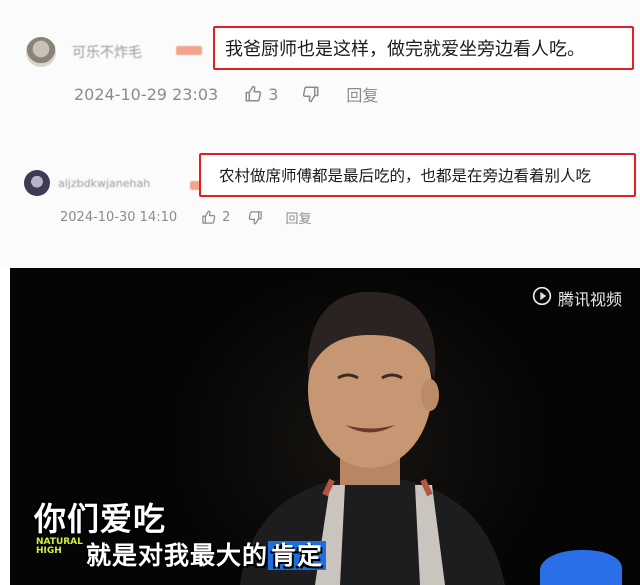  Describe the element at coordinates (100, 519) in the screenshot. I see `subtitle-line-1: 你们爱吃` at that location.